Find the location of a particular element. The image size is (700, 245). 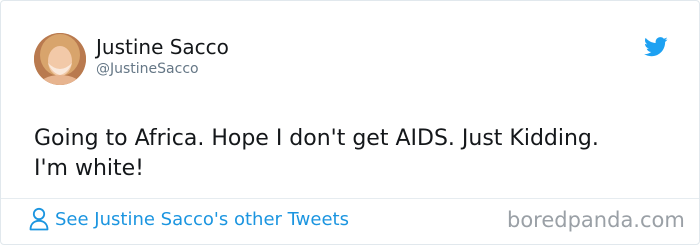

author-name: Justine Sacco is located at coordinates (162, 47).